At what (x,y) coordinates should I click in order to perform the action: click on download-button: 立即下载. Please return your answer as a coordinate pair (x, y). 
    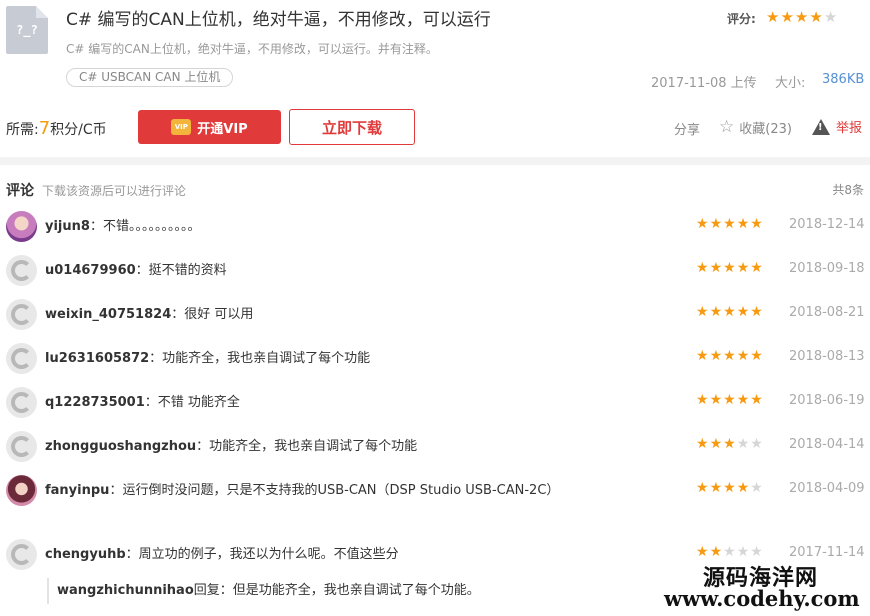
    Looking at the image, I should click on (352, 127).